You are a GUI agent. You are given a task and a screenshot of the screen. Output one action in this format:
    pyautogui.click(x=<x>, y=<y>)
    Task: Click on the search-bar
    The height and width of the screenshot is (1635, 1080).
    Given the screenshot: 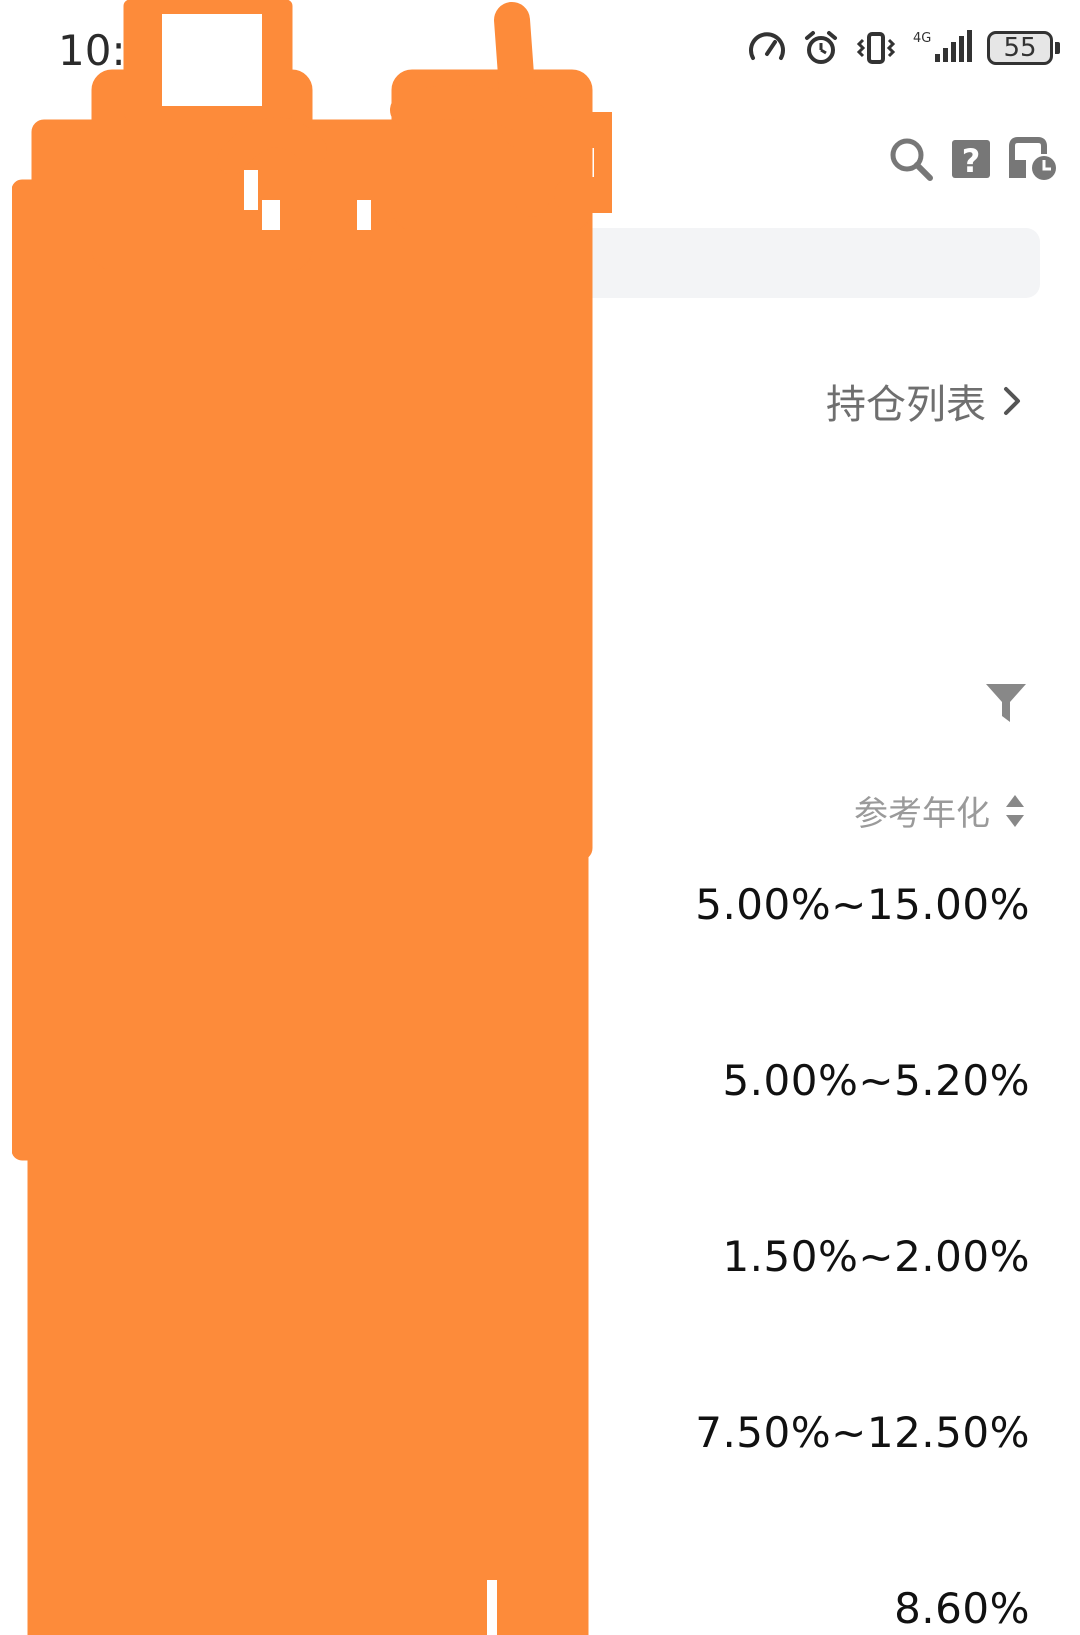 What is the action you would take?
    pyautogui.click(x=530, y=263)
    